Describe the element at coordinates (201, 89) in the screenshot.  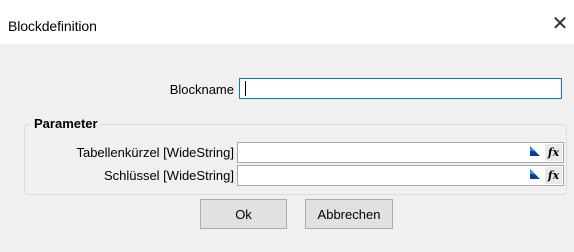
I see `blockname-label: Blockname` at that location.